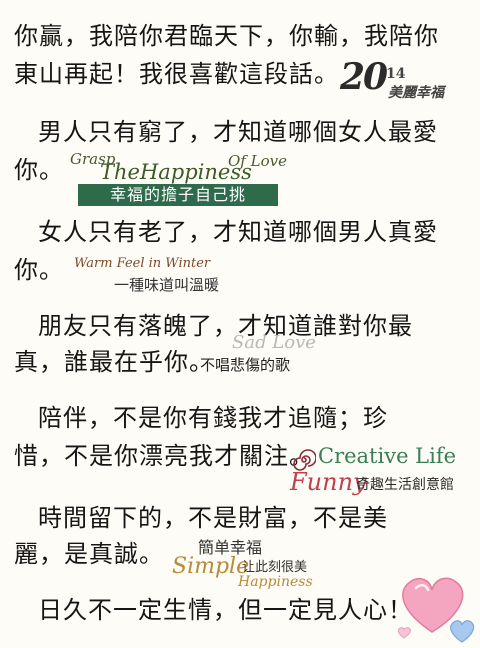 This screenshot has width=480, height=648. Describe the element at coordinates (176, 74) in the screenshot. I see `quote-line: 東山再起！我很喜歡這段話。` at that location.